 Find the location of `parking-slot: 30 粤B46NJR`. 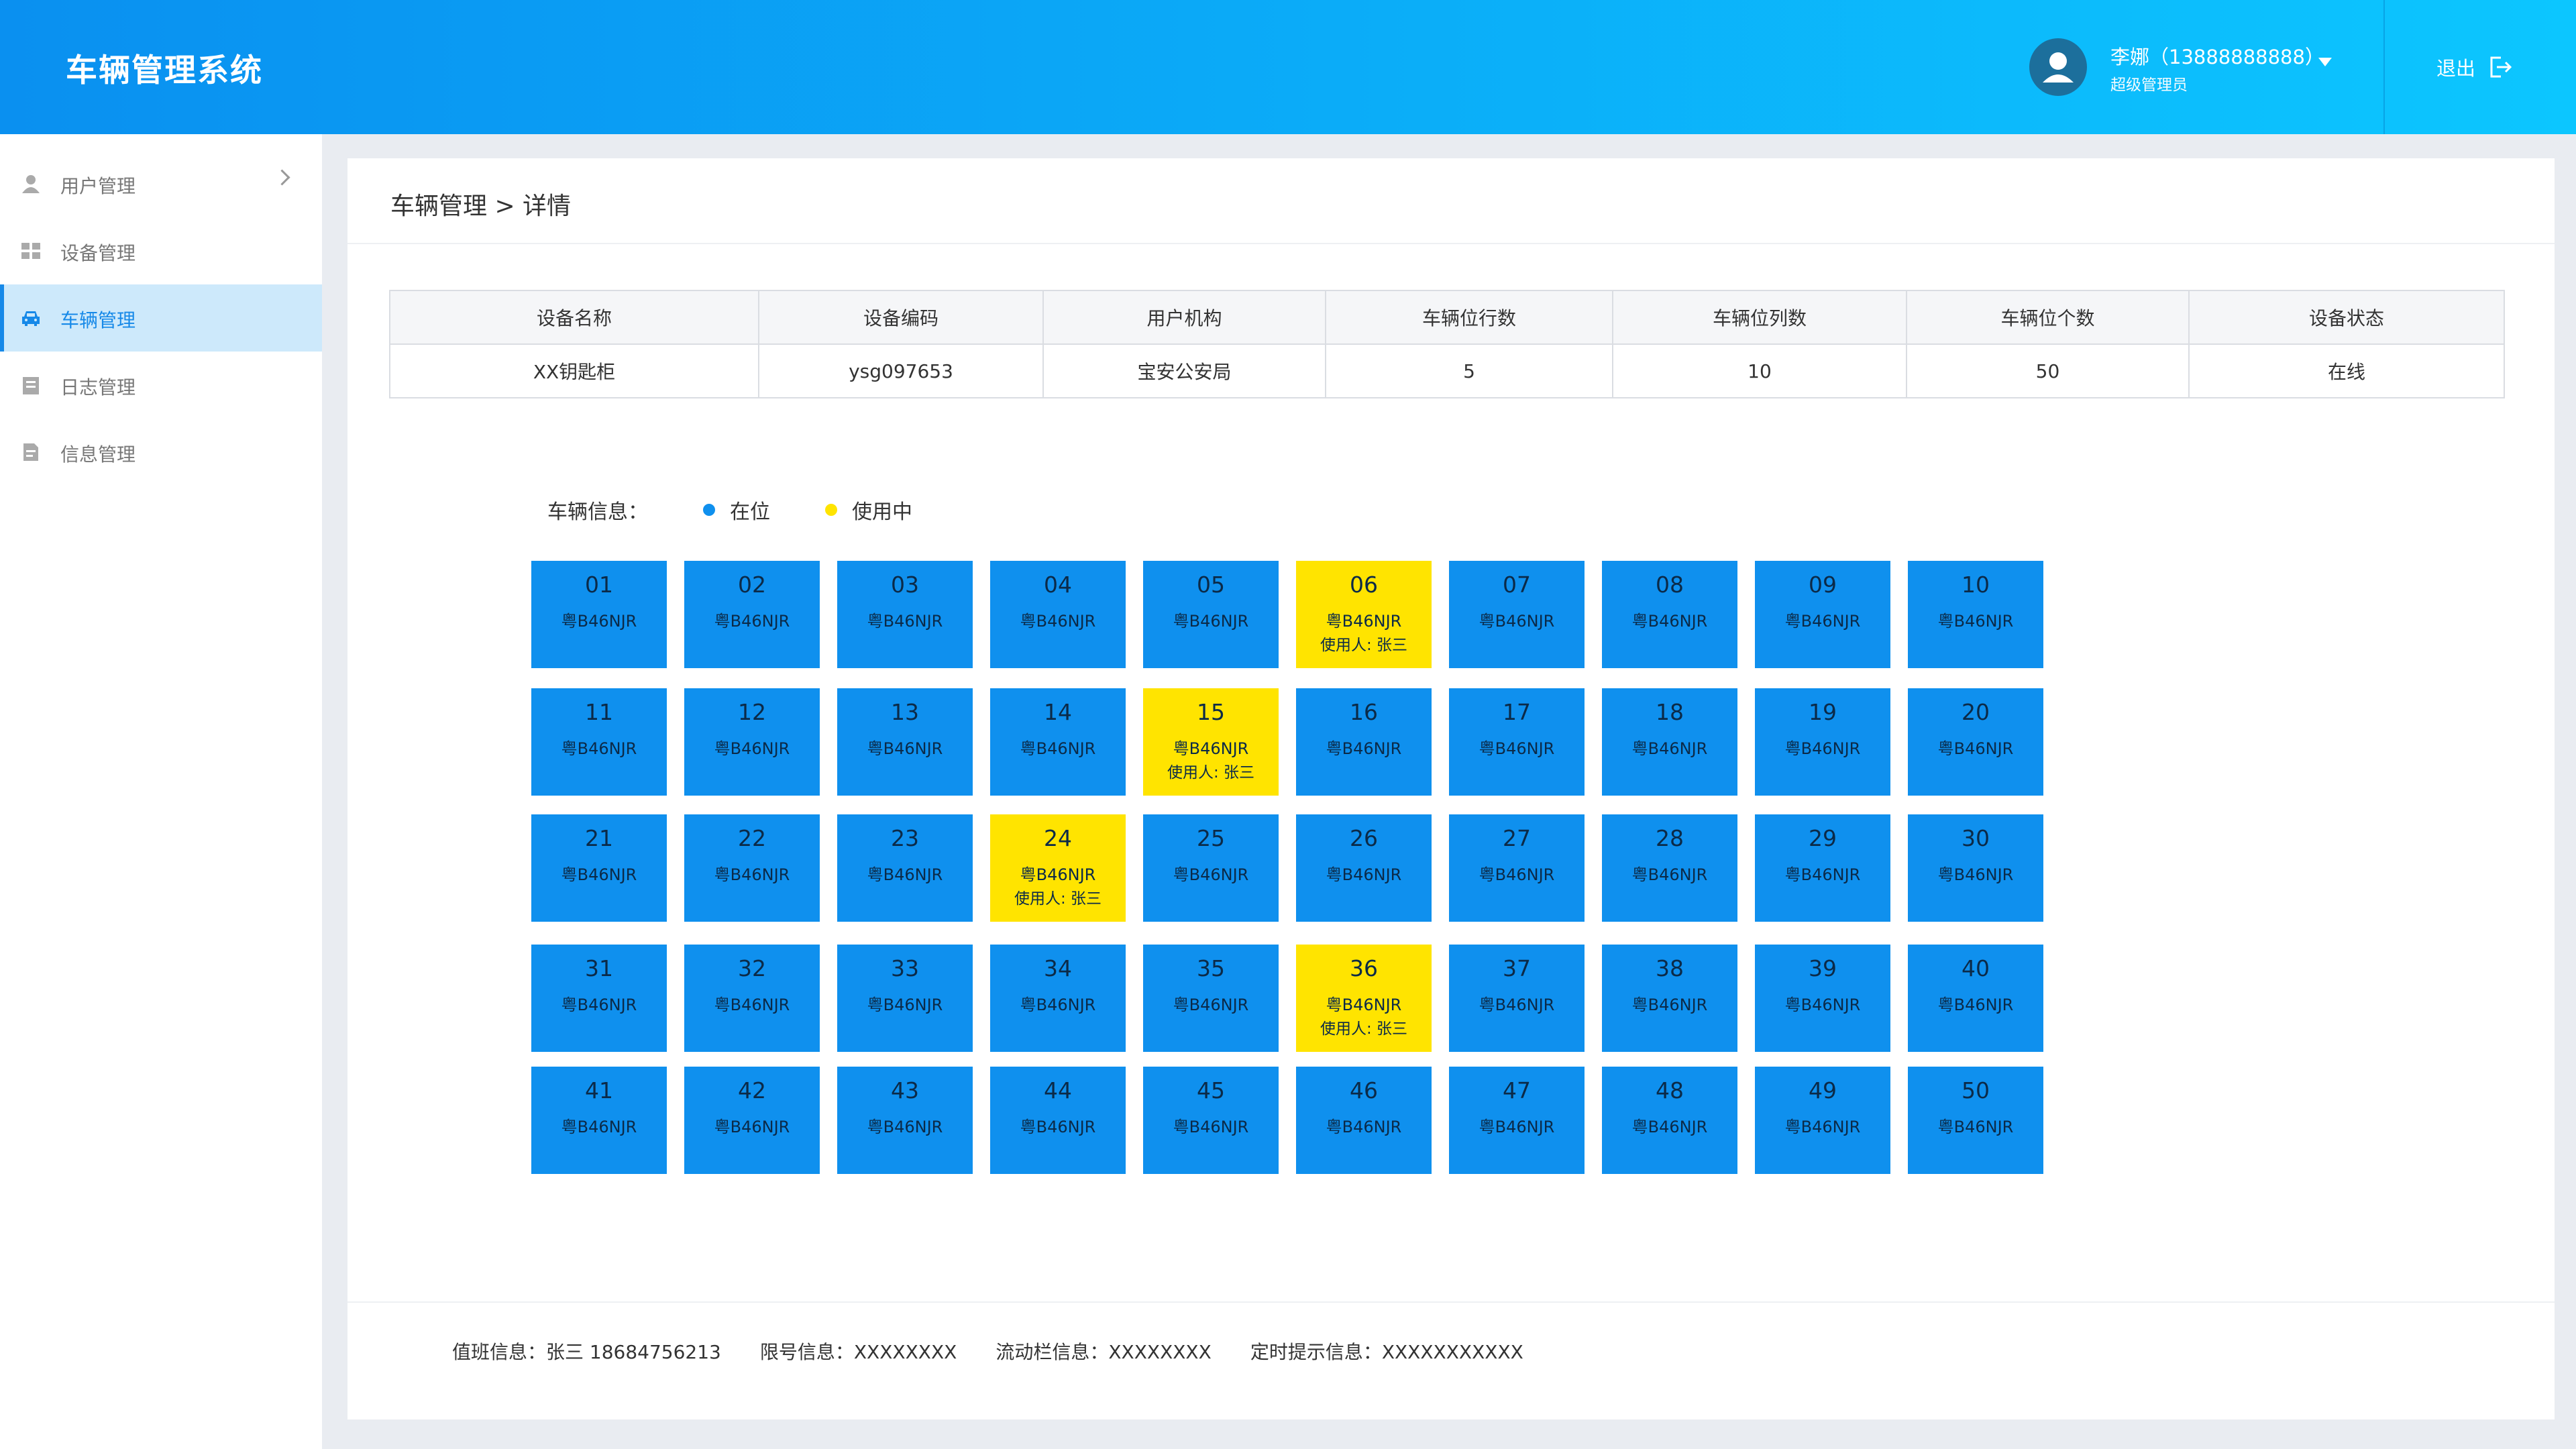

parking-slot: 30 粤B46NJR is located at coordinates (1975, 868).